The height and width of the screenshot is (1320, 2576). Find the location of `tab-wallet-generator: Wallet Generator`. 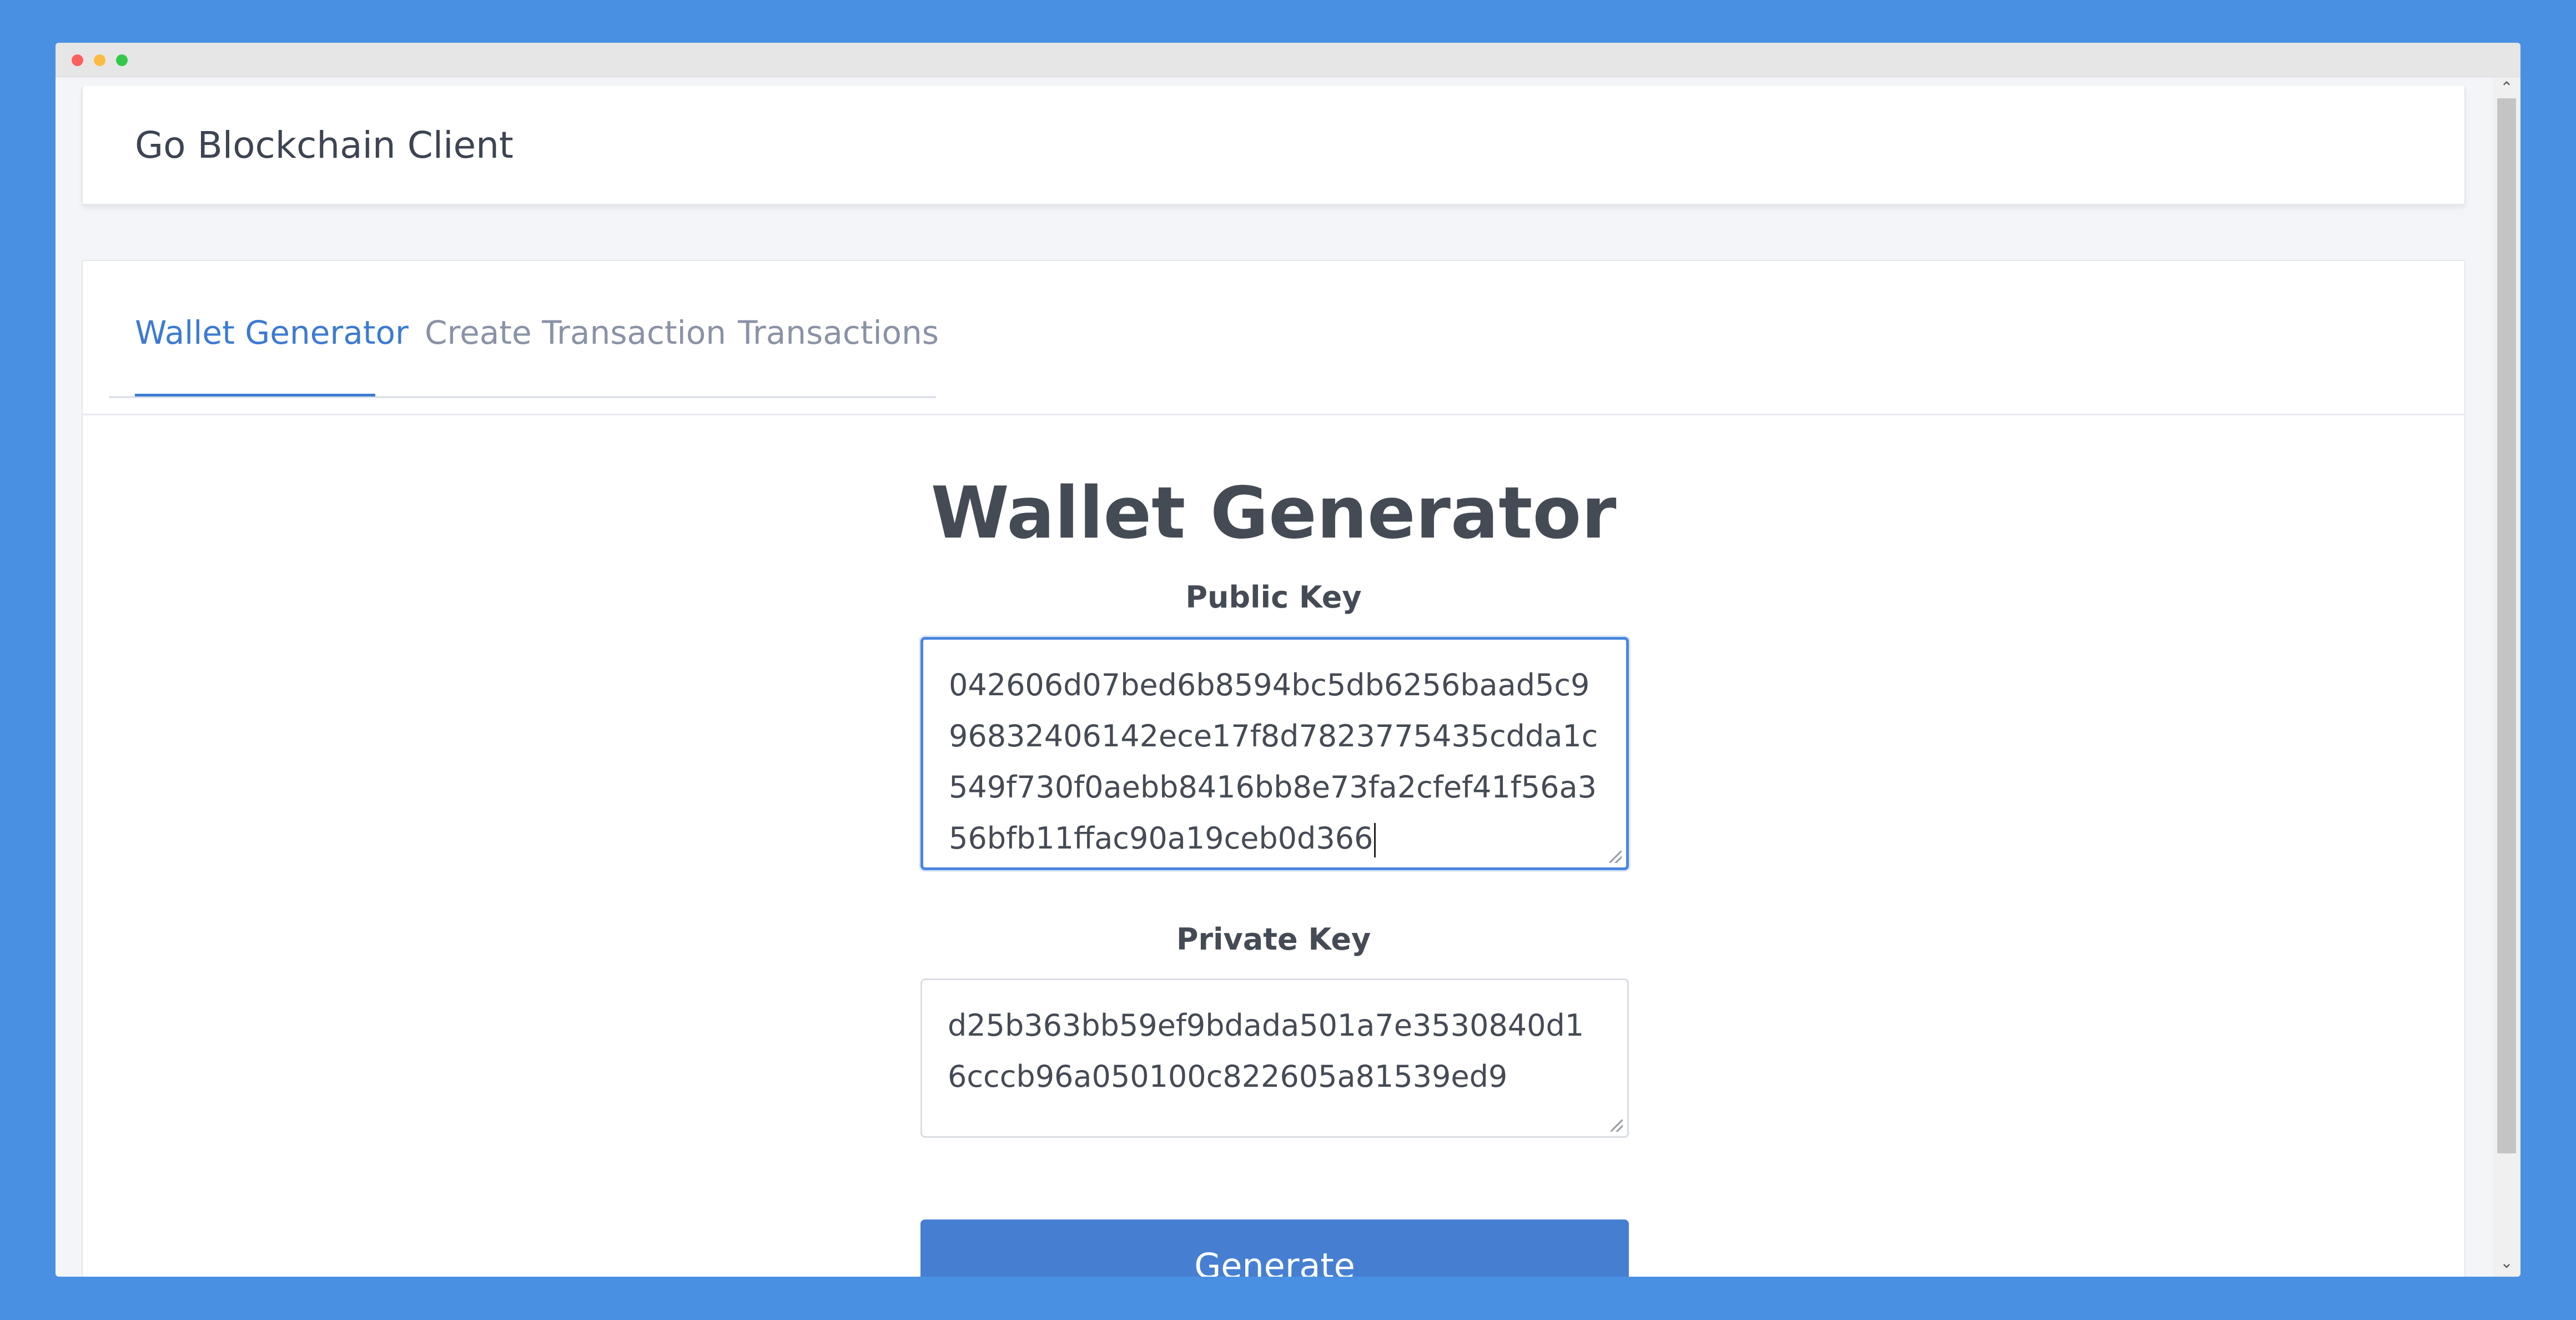

tab-wallet-generator: Wallet Generator is located at coordinates (272, 333).